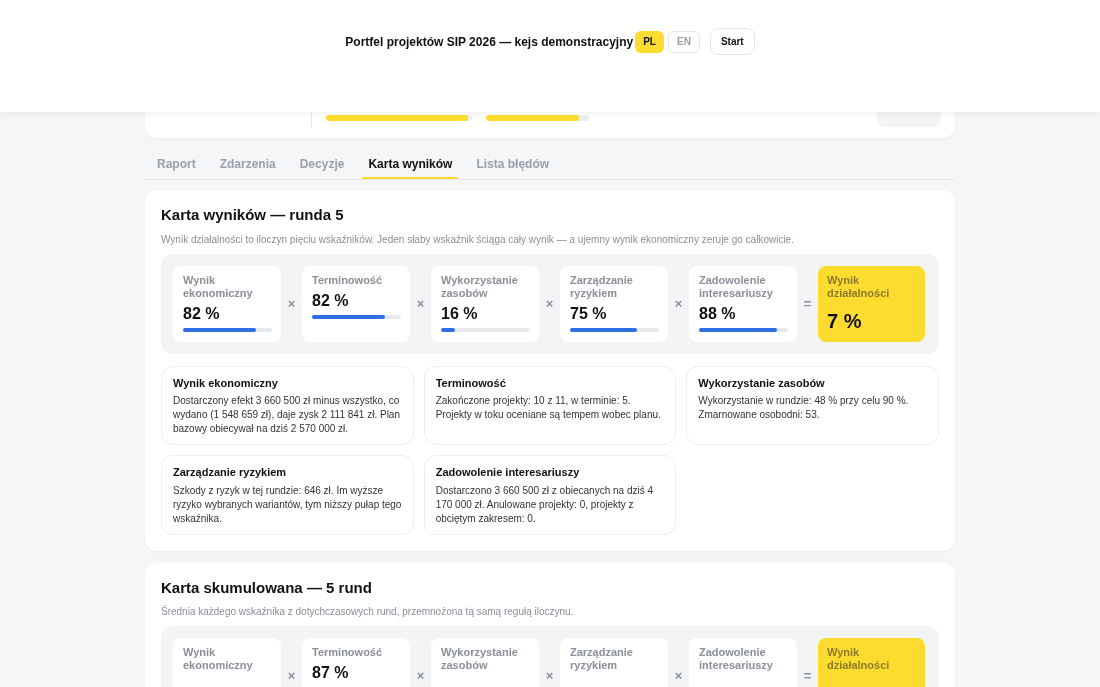 Image resolution: width=1100 pixels, height=687 pixels. What do you see at coordinates (368, 611) in the screenshot?
I see `section-description: Średnia każdego wskaźnika z dotychczasowych rund, przemnożona tą samą regułą iloczynu.` at bounding box center [368, 611].